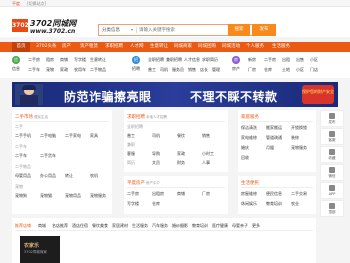 Image resolution: width=350 pixels, height=263 pixels. Describe the element at coordinates (220, 226) in the screenshot. I see `store-tab: 医疗健康` at that location.